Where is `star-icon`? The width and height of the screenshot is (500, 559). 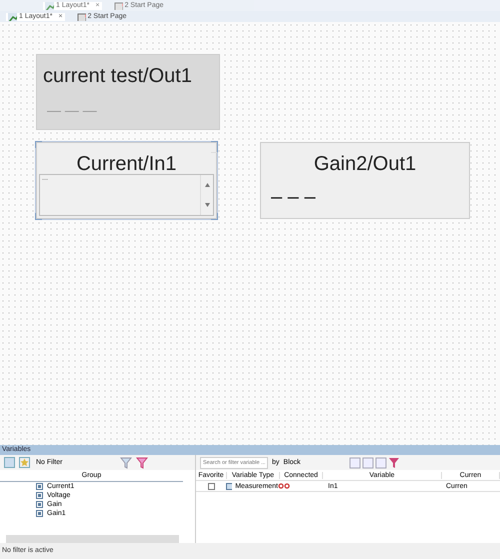
star-icon is located at coordinates (24, 462).